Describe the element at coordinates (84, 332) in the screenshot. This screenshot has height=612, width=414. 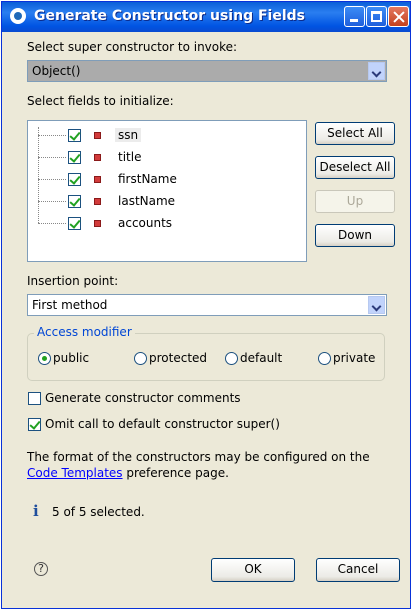
I see `access-modifier-title: Access modifier` at that location.